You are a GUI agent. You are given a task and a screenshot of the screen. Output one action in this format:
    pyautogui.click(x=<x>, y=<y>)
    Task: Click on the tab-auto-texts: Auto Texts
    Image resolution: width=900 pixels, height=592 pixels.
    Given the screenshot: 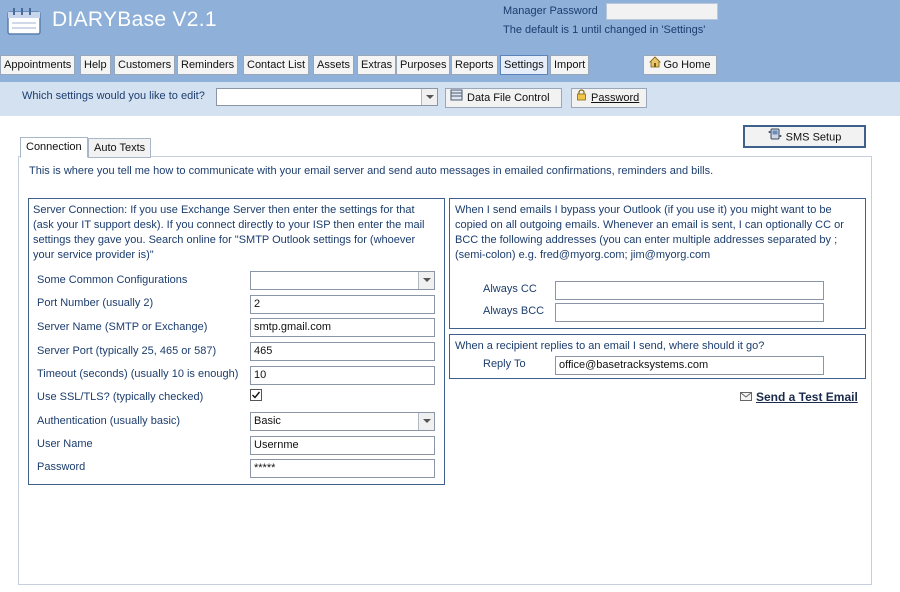 What is the action you would take?
    pyautogui.click(x=120, y=148)
    